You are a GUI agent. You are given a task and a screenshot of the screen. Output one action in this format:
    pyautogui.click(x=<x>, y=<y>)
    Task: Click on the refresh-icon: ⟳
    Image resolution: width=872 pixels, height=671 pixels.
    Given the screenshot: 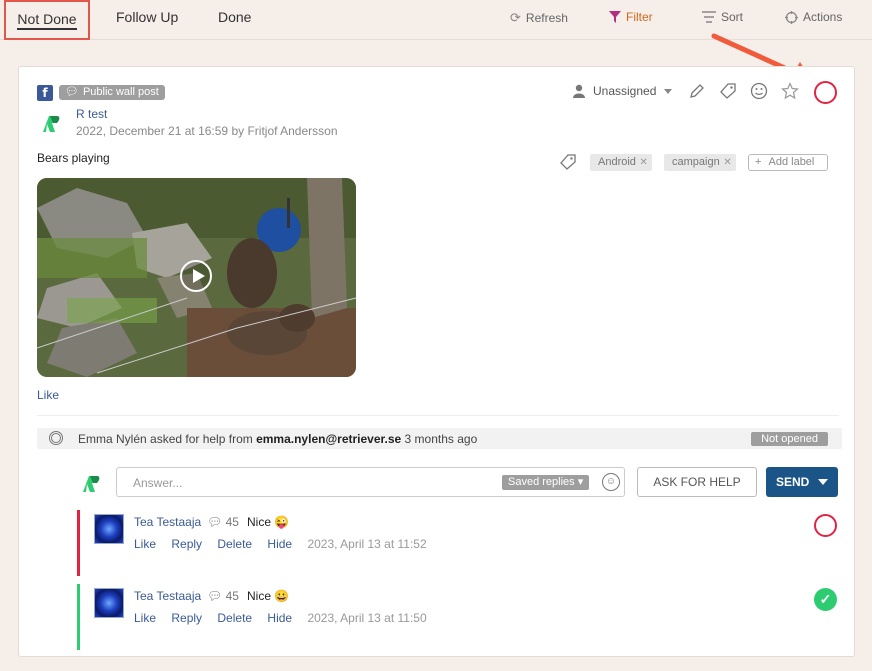 What is the action you would take?
    pyautogui.click(x=515, y=17)
    